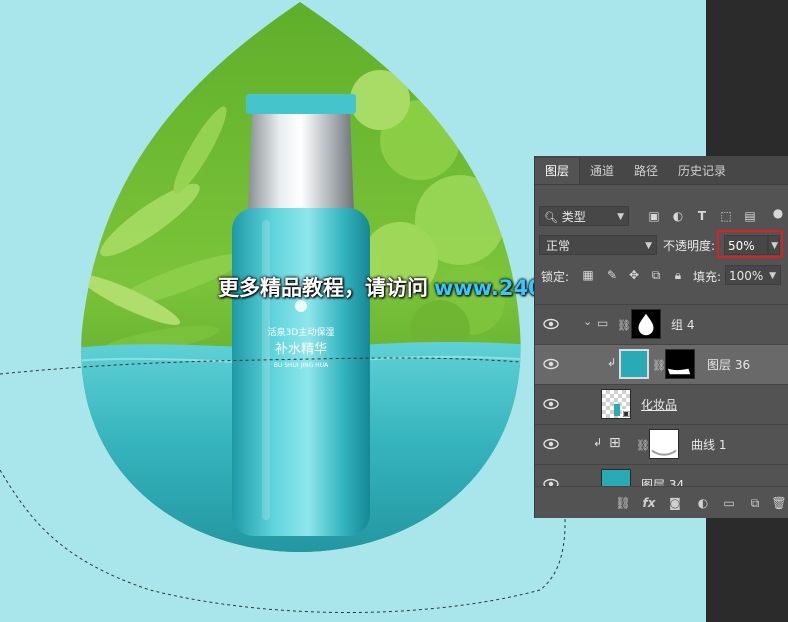 The height and width of the screenshot is (622, 788). What do you see at coordinates (646, 171) in the screenshot?
I see `tab-paths: 路径` at bounding box center [646, 171].